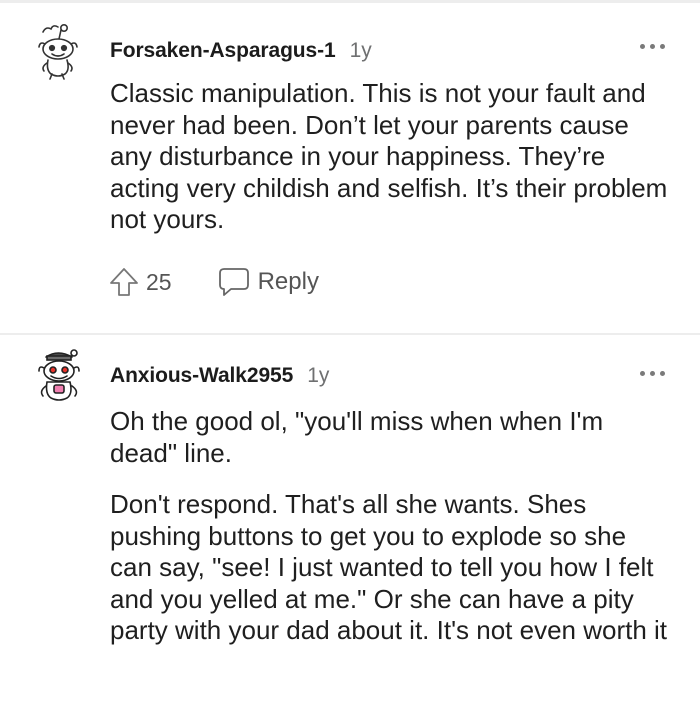 The image size is (700, 701). Describe the element at coordinates (60, 51) in the screenshot. I see `snoo-sketch-avatar-icon` at that location.